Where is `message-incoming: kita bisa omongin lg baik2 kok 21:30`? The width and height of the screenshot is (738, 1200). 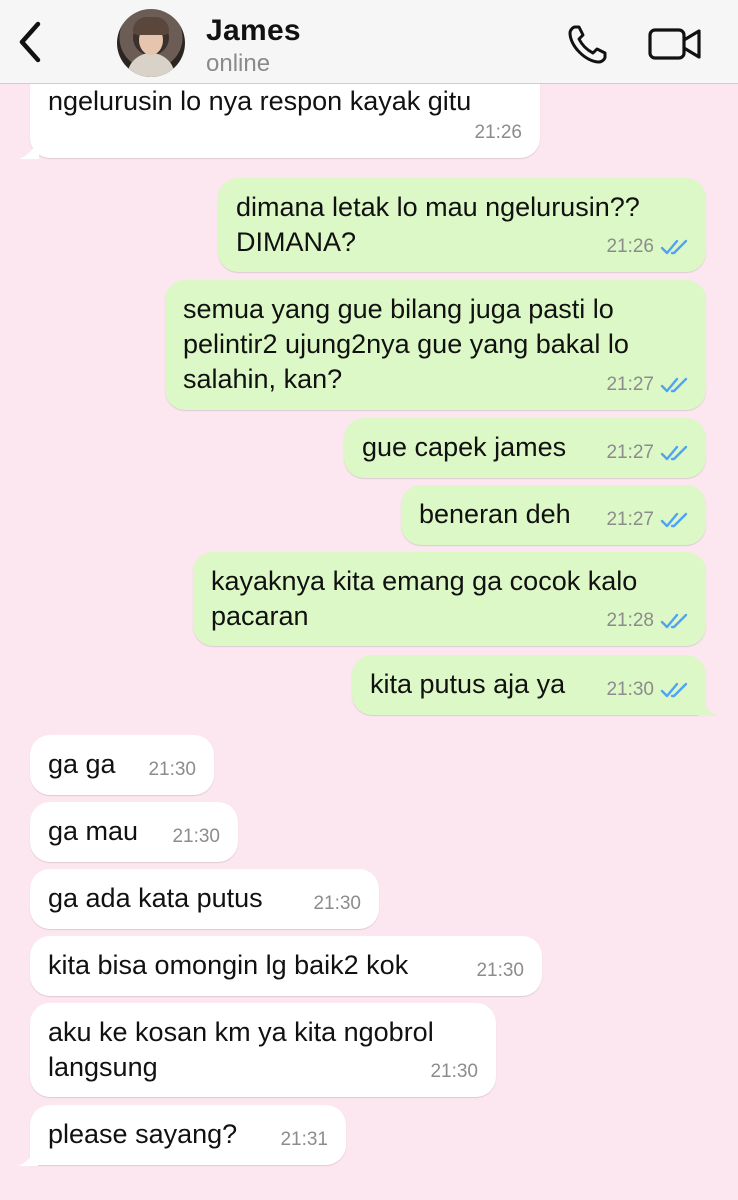 message-incoming: kita bisa omongin lg baik2 kok 21:30 is located at coordinates (286, 966).